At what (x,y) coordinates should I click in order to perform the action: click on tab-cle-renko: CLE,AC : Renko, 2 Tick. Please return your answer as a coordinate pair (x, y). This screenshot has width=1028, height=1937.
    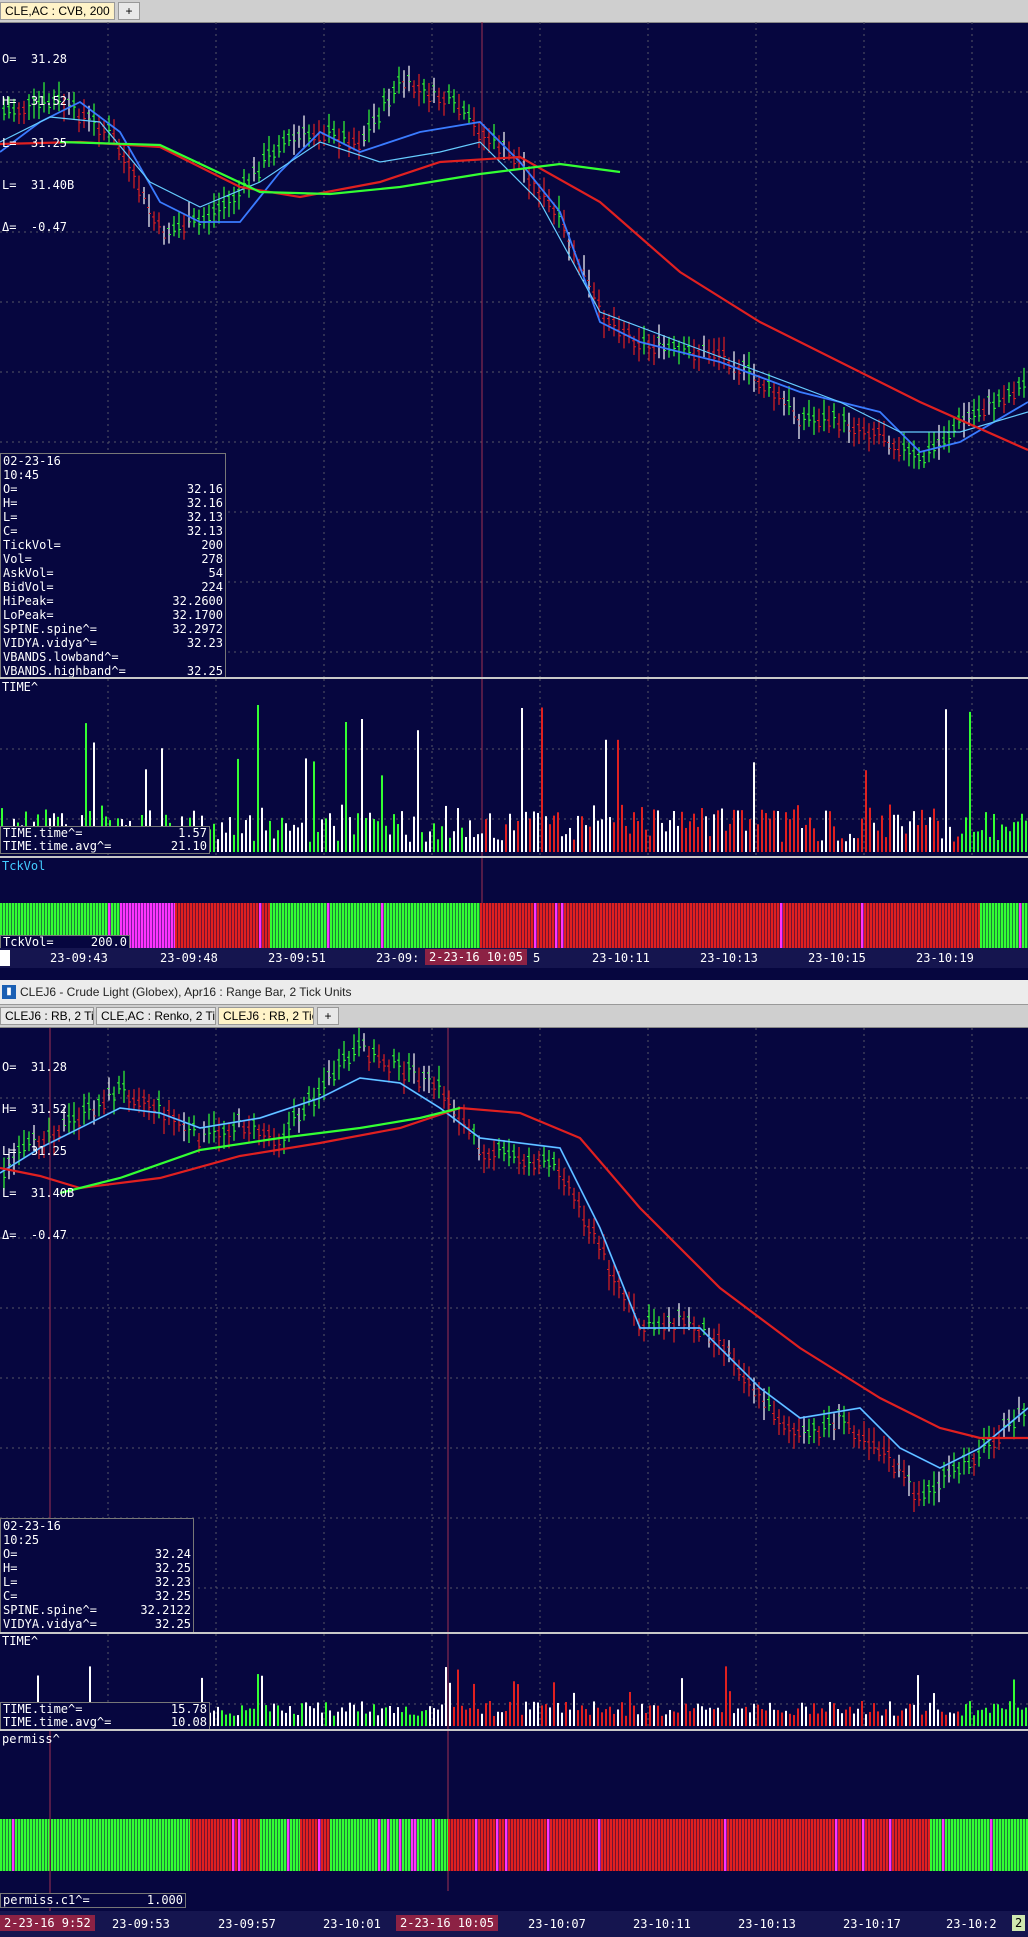
    Looking at the image, I should click on (156, 1016).